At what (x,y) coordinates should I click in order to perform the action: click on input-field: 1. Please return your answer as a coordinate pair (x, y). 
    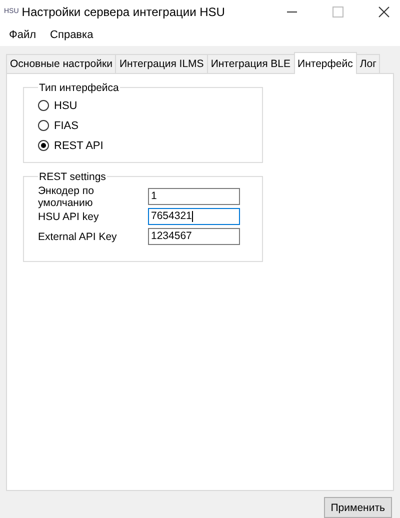
    Looking at the image, I should click on (194, 197).